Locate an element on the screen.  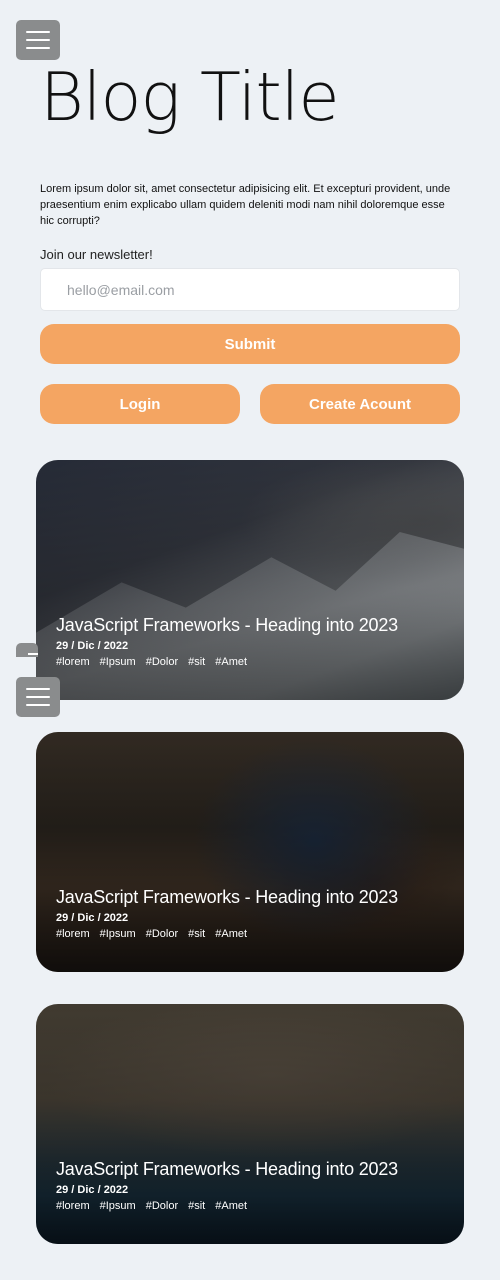
menu-button-fragment is located at coordinates (27, 650).